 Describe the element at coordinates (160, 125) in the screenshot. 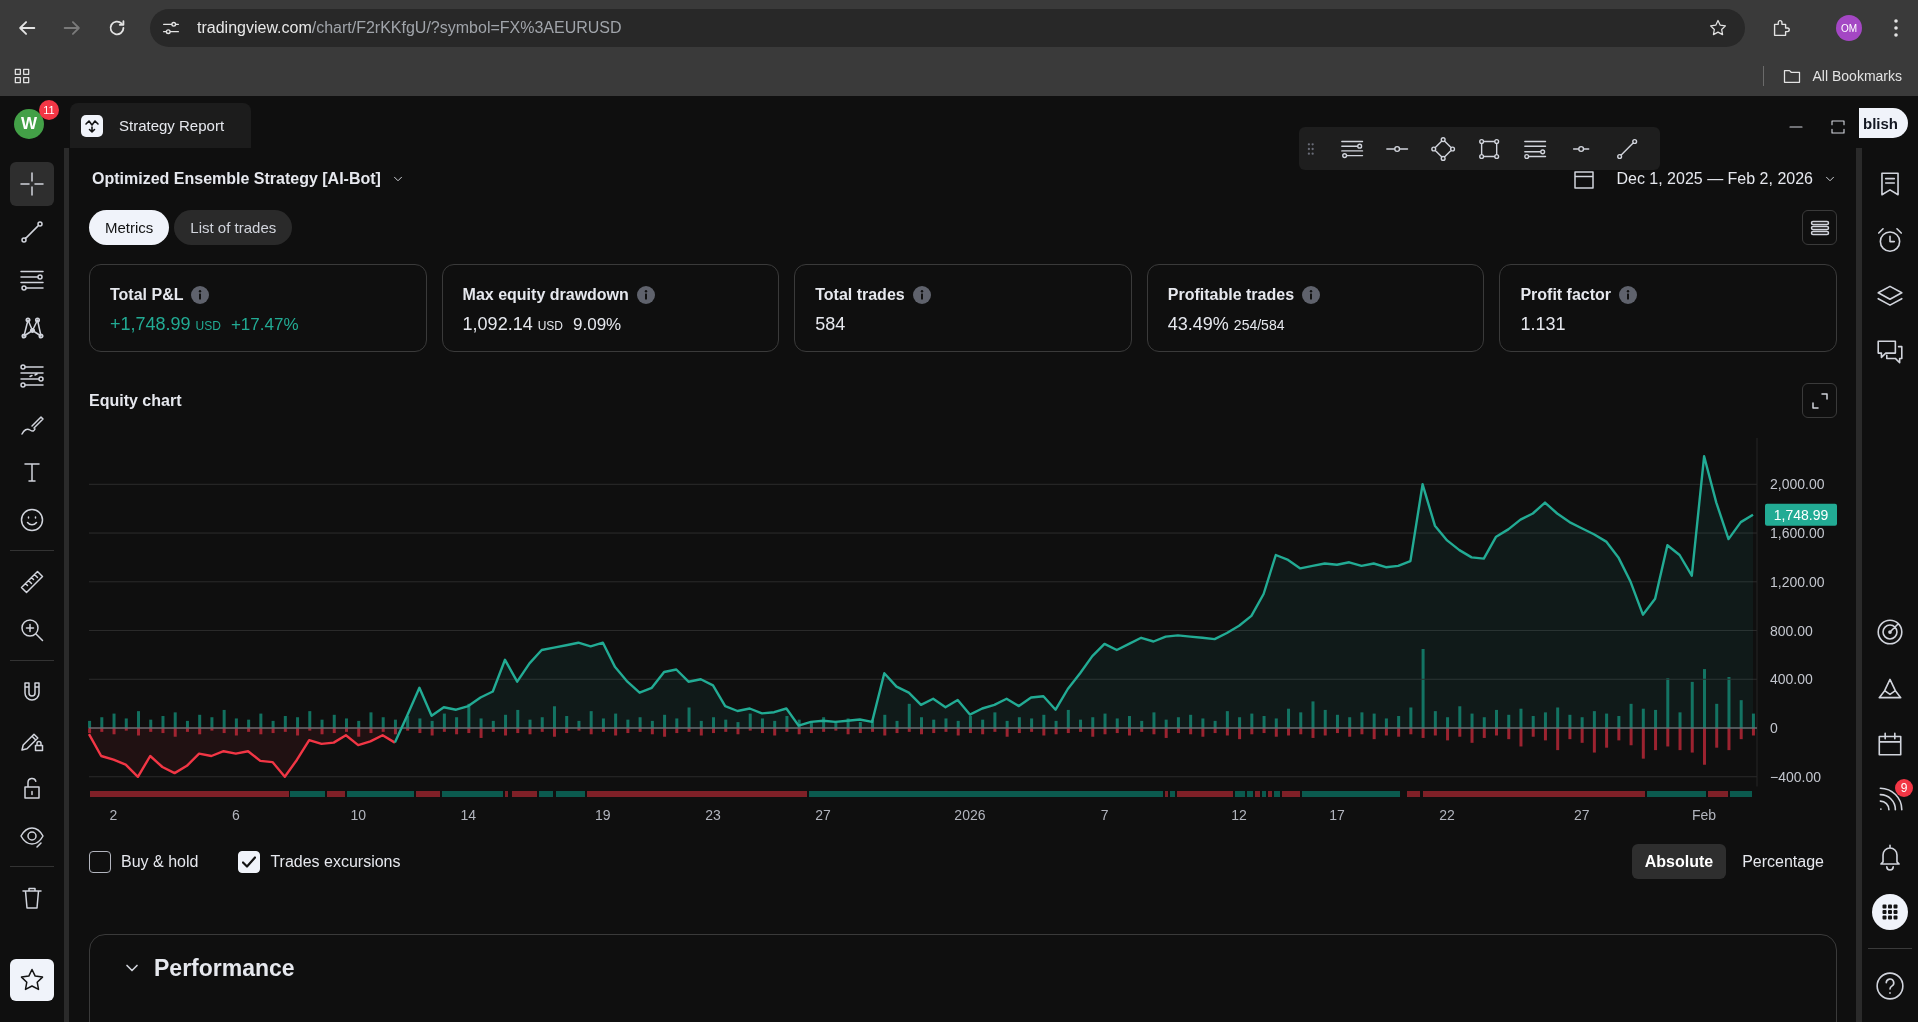

I see `tab: Strategy Report` at that location.